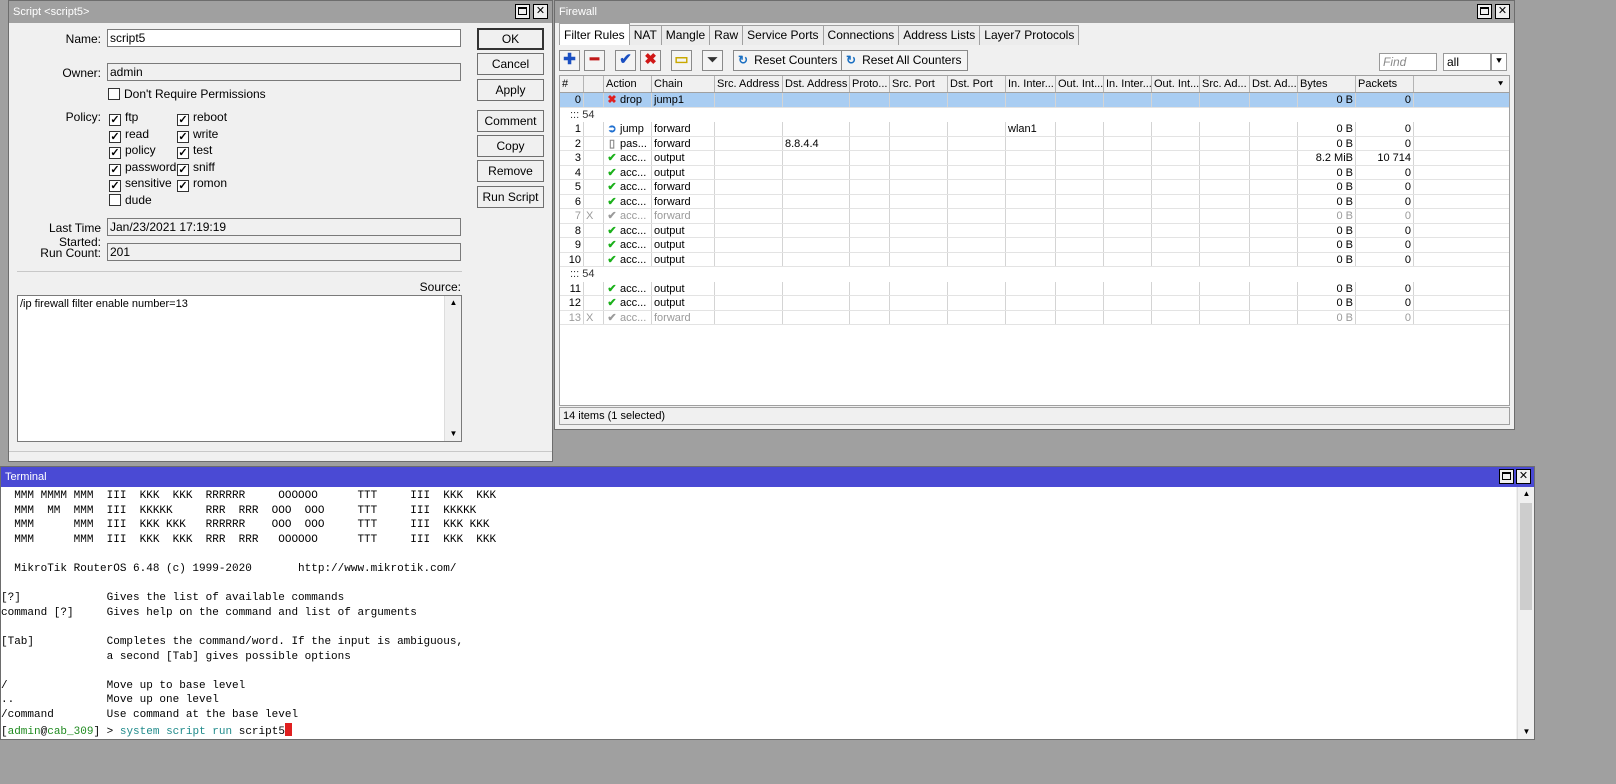 The height and width of the screenshot is (784, 1616). Describe the element at coordinates (284, 38) in the screenshot. I see `name-field: script5` at that location.